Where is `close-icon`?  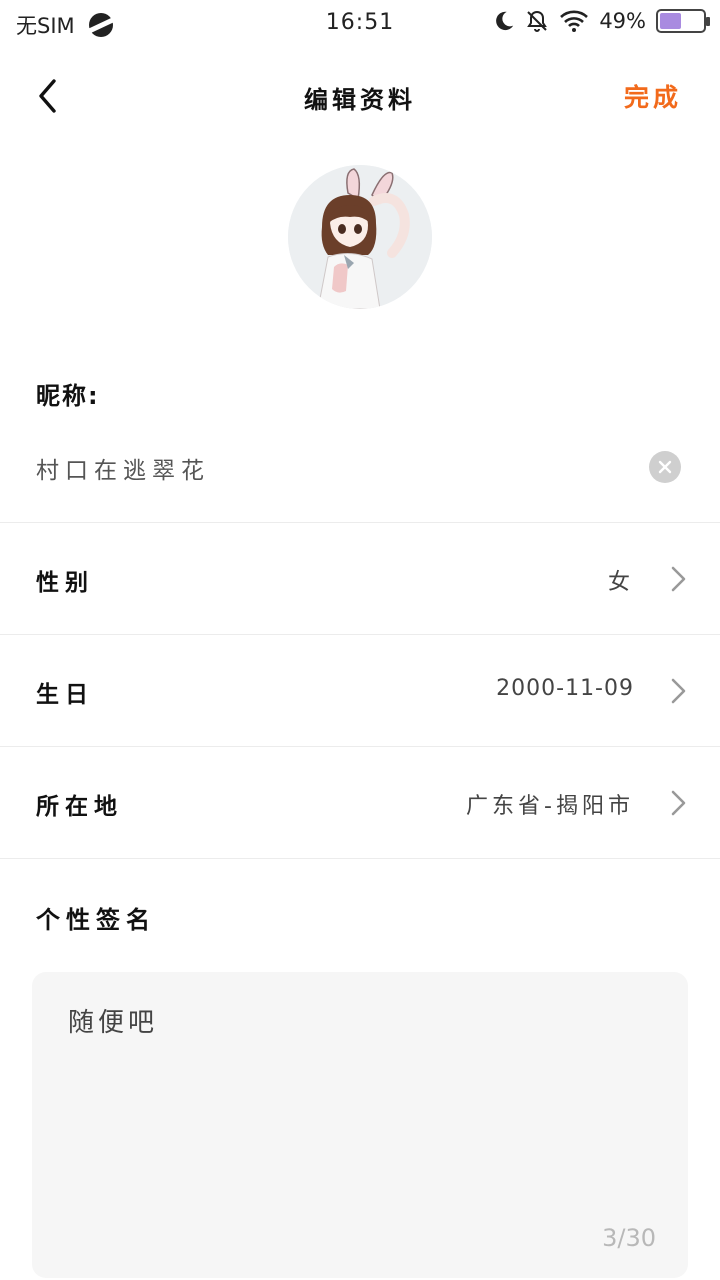
close-icon is located at coordinates (665, 467).